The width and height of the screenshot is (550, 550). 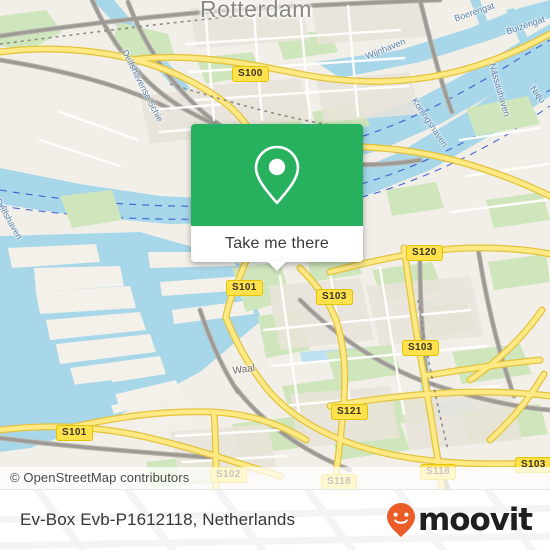 I want to click on take-me-there-callout: Take me there, so click(x=277, y=197).